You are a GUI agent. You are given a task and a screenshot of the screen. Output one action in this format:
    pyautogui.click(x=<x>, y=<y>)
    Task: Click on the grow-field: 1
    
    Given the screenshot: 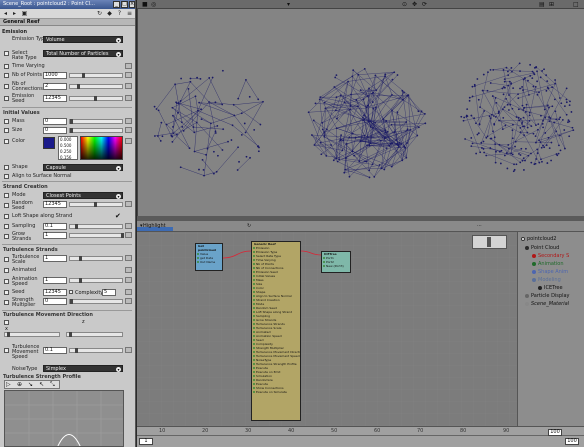 What is the action you would take?
    pyautogui.click(x=55, y=235)
    